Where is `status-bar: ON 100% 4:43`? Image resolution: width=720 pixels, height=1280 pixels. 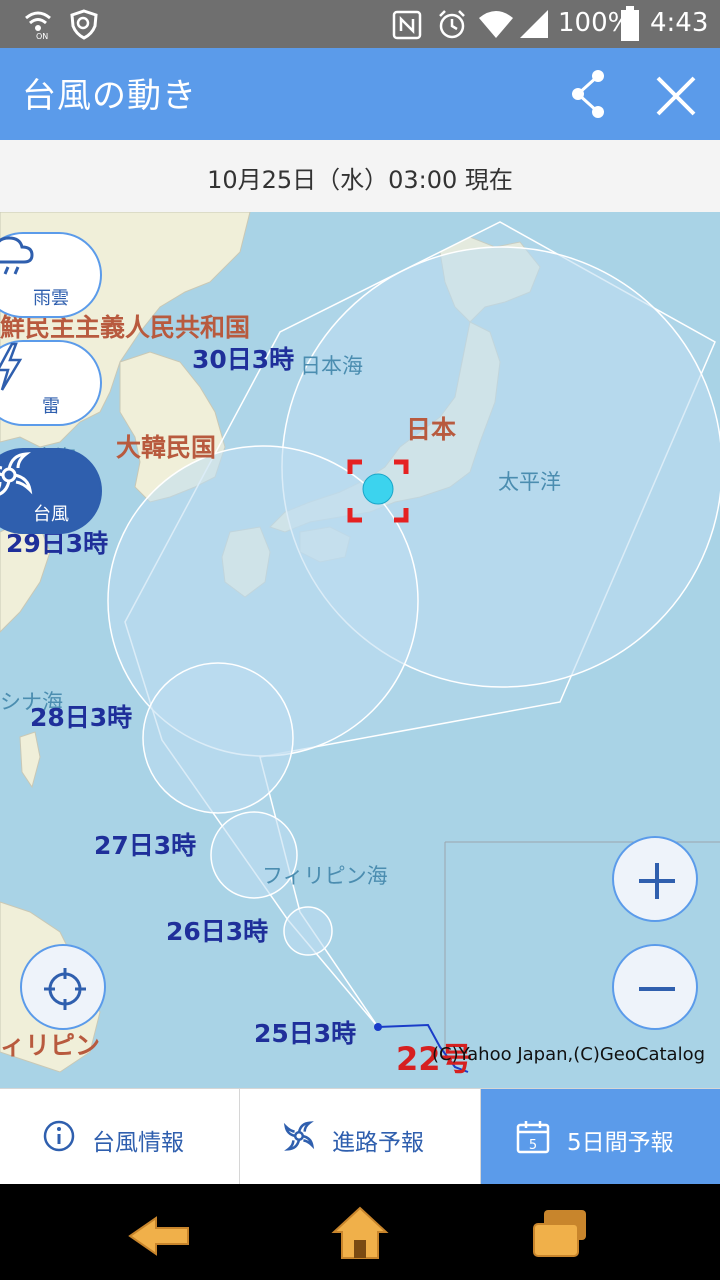
status-bar: ON 100% 4:43 is located at coordinates (360, 24).